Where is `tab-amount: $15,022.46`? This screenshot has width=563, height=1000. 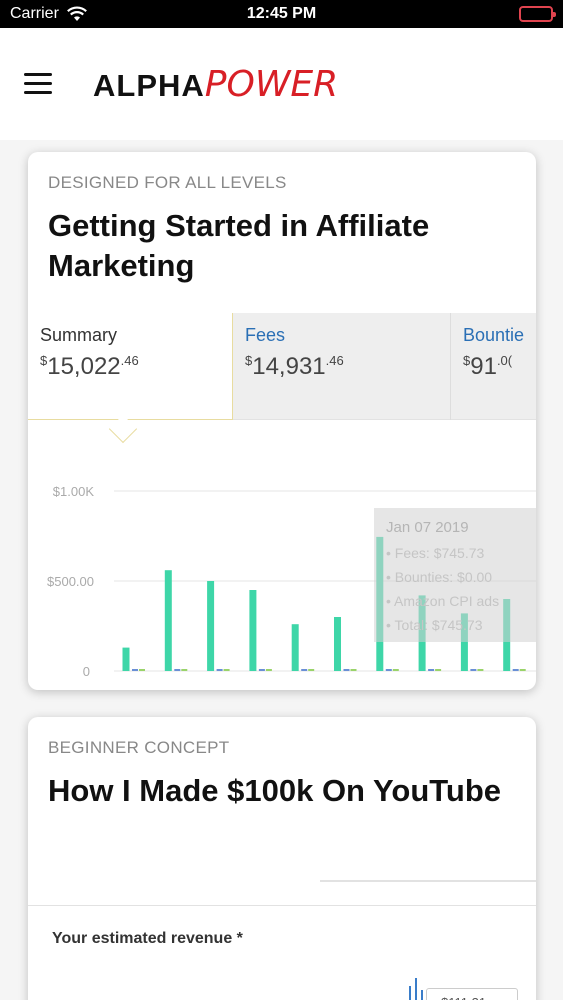 tab-amount: $15,022.46 is located at coordinates (89, 366).